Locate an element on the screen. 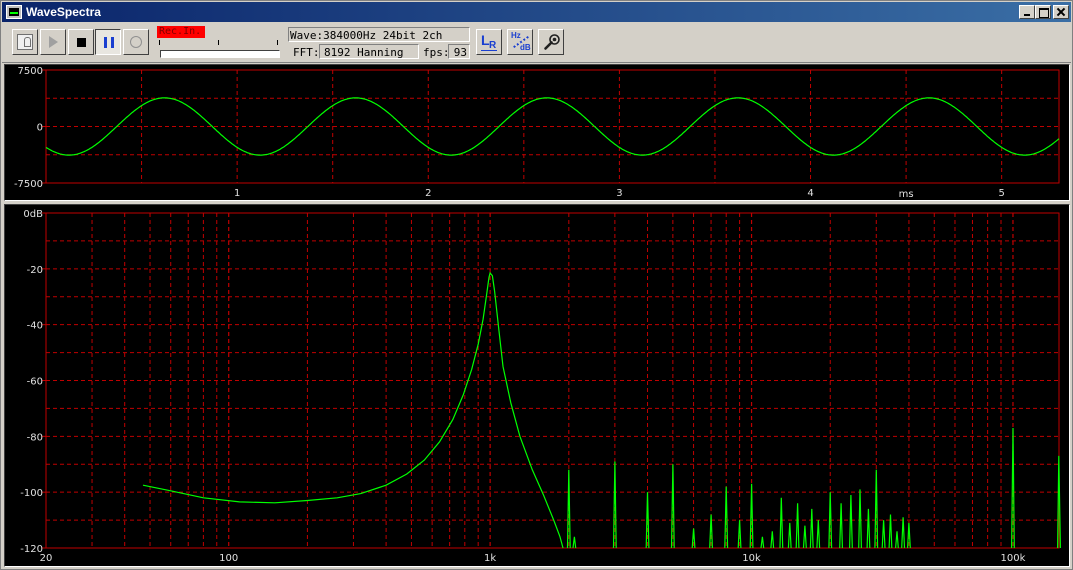  level-slider is located at coordinates (220, 54).